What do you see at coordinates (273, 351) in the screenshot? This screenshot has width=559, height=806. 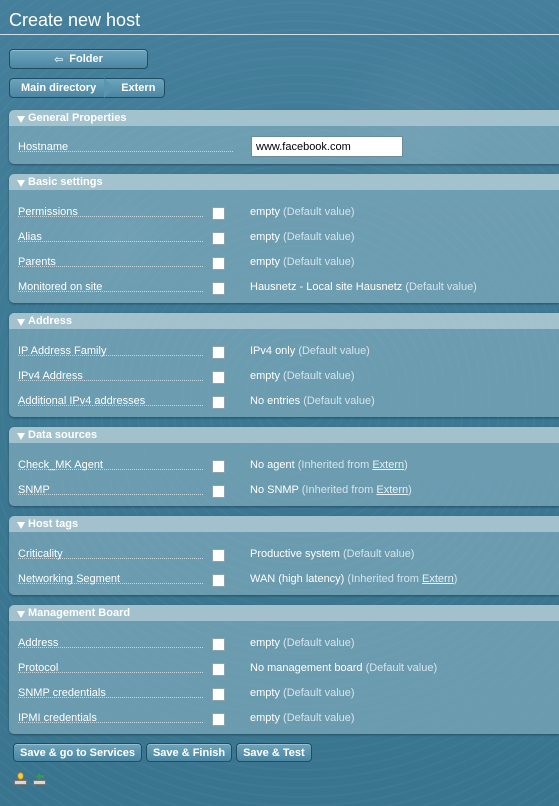 I see `row-value: IPv4 only` at bounding box center [273, 351].